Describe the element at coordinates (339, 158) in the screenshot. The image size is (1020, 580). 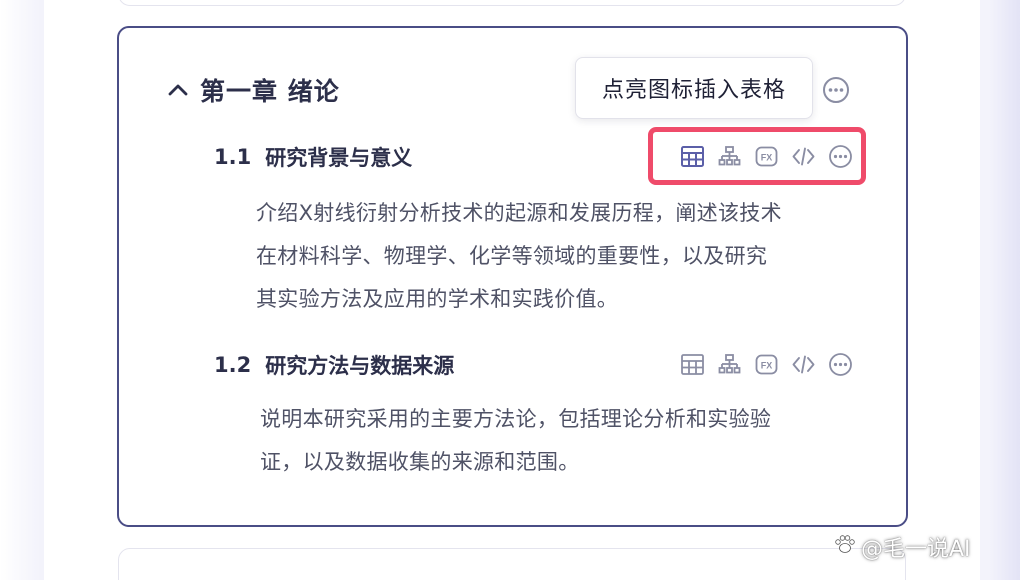
I see `section-title: 研究背景与意义` at that location.